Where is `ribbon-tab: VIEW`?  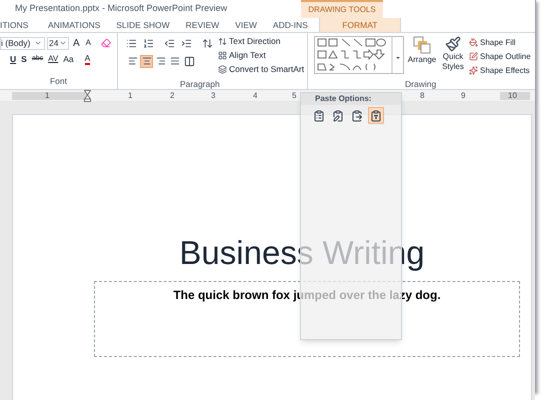
ribbon-tab: VIEW is located at coordinates (246, 25).